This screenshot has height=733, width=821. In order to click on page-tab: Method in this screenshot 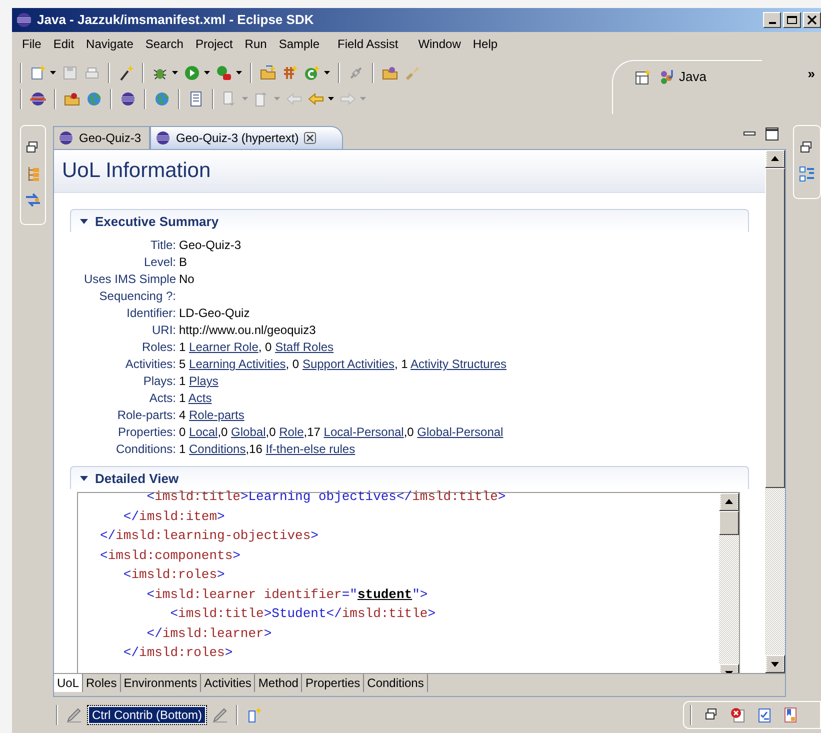, I will do `click(278, 683)`.